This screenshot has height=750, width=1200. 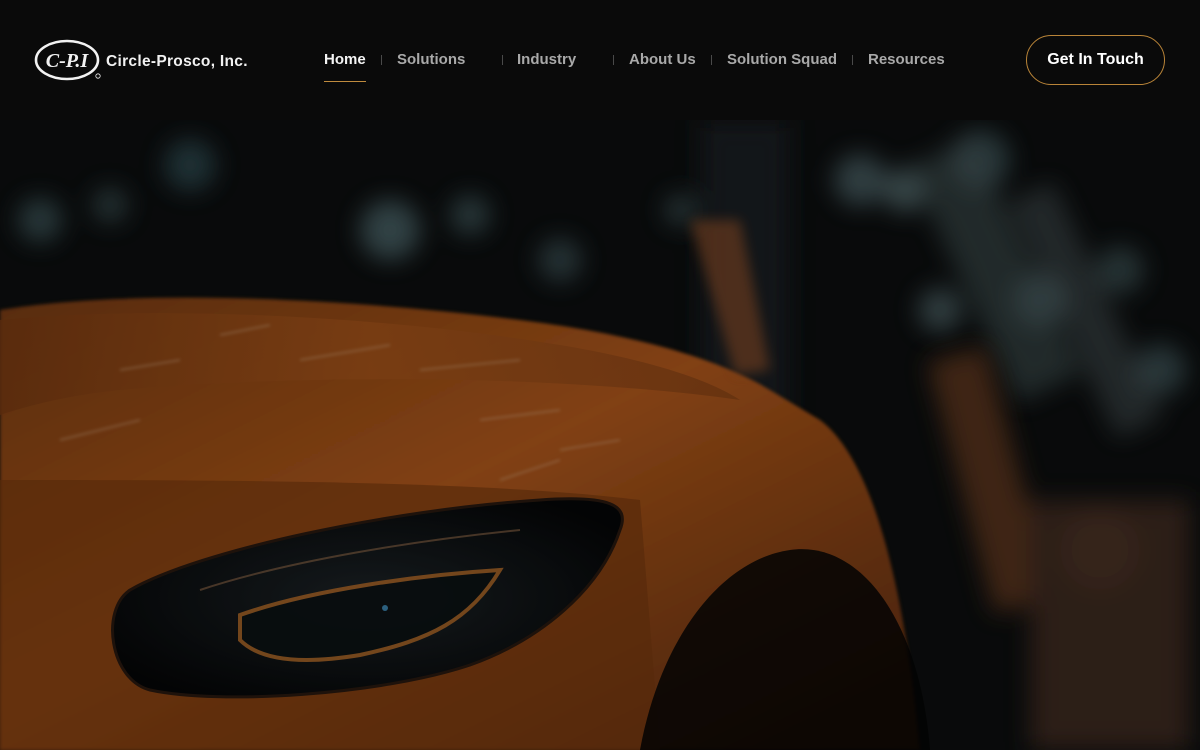 What do you see at coordinates (782, 59) in the screenshot?
I see `nav-item-solution-squad: Solution Squad` at bounding box center [782, 59].